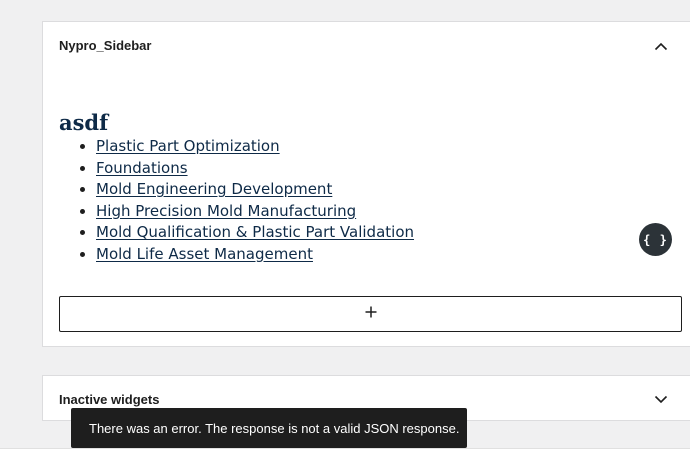 Image resolution: width=690 pixels, height=466 pixels. I want to click on widget-area-header: Nypro_Sidebar, so click(366, 46).